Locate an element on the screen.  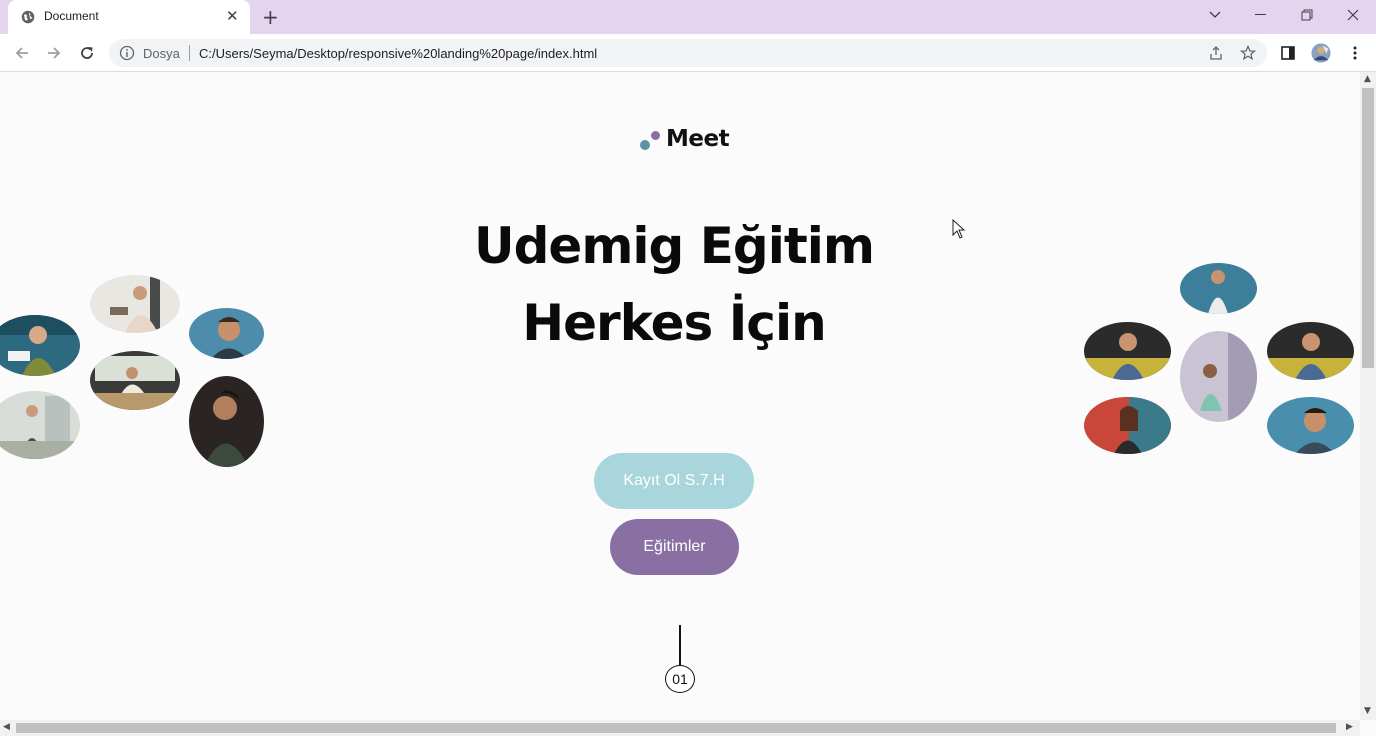
globe-icon is located at coordinates (28, 17).